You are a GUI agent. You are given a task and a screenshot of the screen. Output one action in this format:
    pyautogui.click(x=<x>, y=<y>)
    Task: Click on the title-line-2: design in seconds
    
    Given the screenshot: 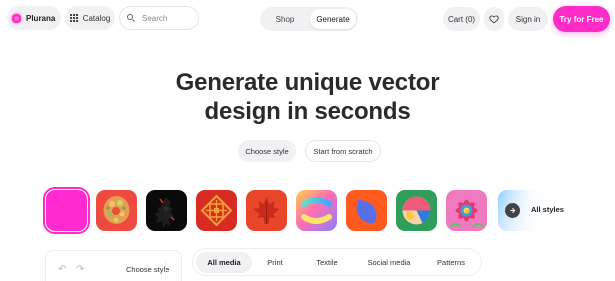 What is the action you would take?
    pyautogui.click(x=307, y=111)
    